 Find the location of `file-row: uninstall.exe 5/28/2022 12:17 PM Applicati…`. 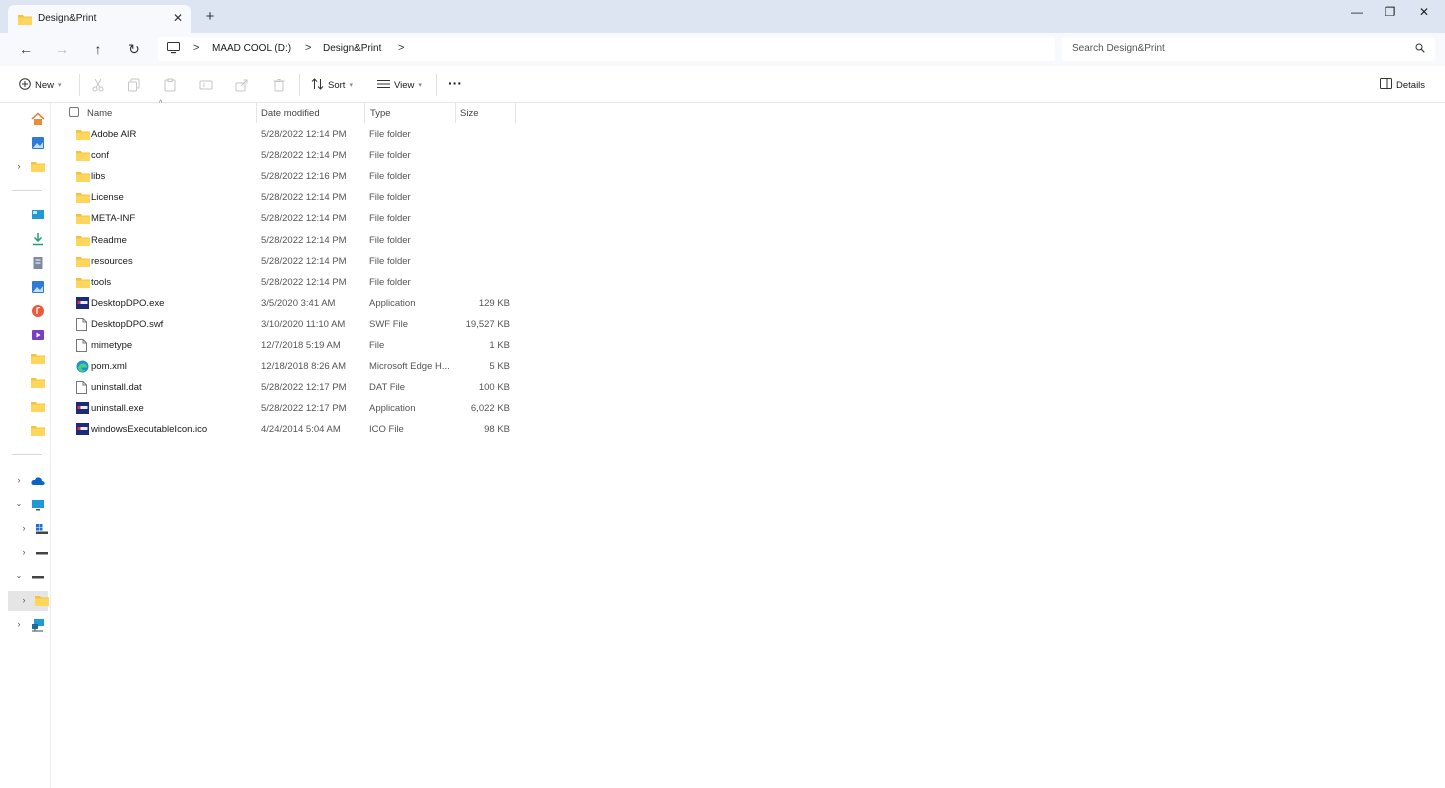

file-row: uninstall.exe 5/28/2022 12:17 PM Applicati… is located at coordinates (296, 408).